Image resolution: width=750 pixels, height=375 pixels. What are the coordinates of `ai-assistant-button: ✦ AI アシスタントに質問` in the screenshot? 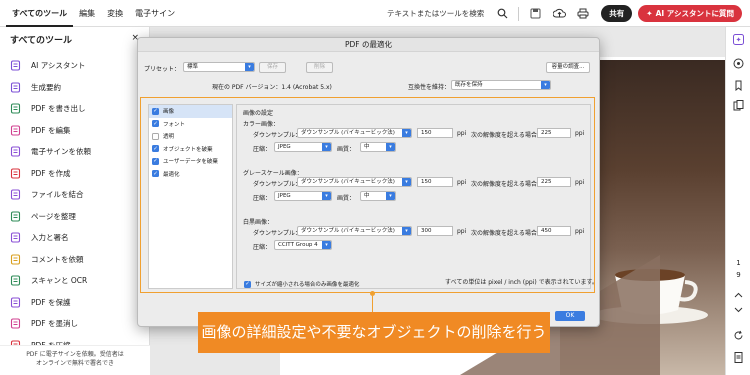 It's located at (690, 13).